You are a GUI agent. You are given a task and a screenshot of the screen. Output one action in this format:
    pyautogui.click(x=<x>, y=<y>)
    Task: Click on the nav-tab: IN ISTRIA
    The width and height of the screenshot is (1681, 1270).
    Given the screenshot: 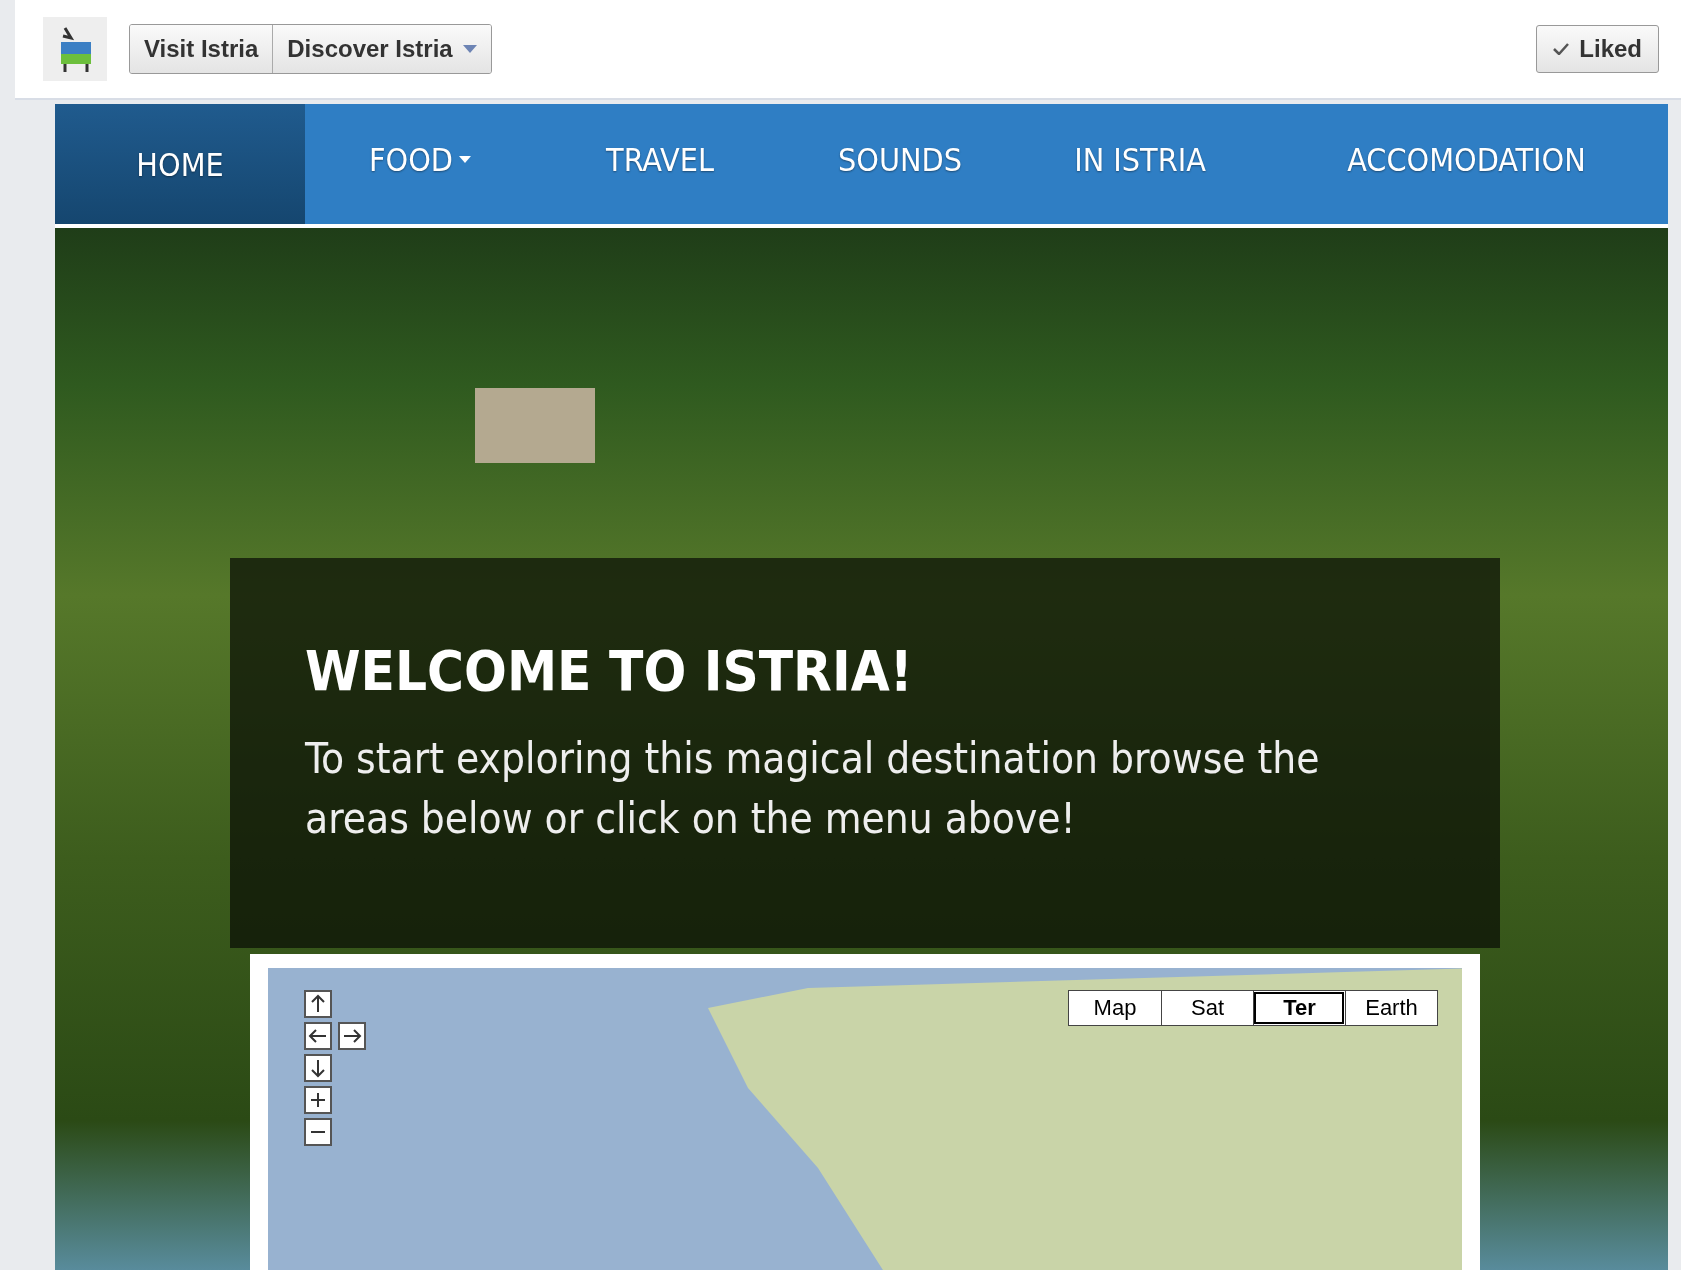 What is the action you would take?
    pyautogui.click(x=1140, y=164)
    